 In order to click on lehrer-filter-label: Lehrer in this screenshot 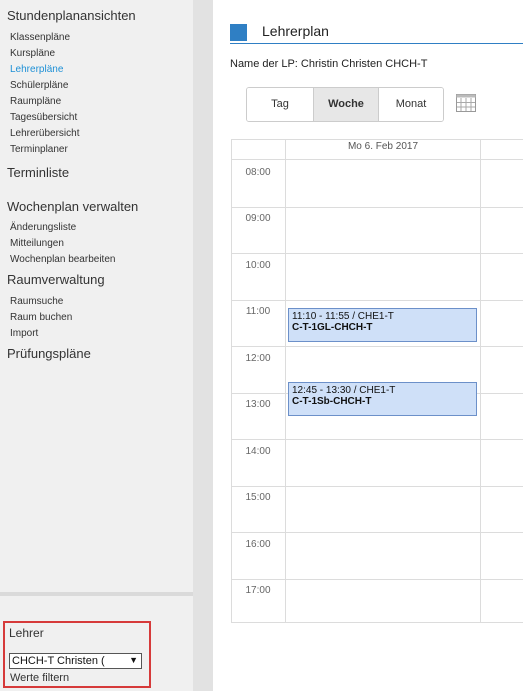, I will do `click(26, 633)`.